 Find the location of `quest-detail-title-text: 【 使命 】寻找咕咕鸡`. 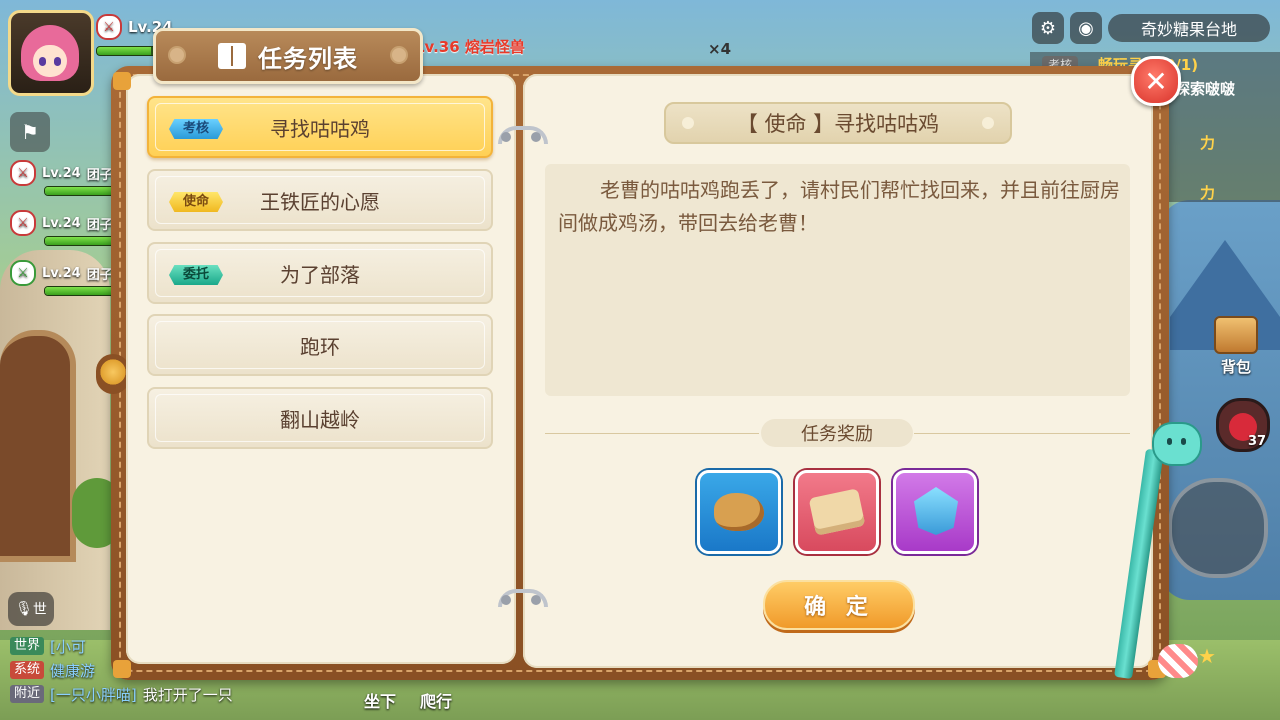

quest-detail-title-text: 【 使命 】寻找咕咕鸡 is located at coordinates (838, 124).